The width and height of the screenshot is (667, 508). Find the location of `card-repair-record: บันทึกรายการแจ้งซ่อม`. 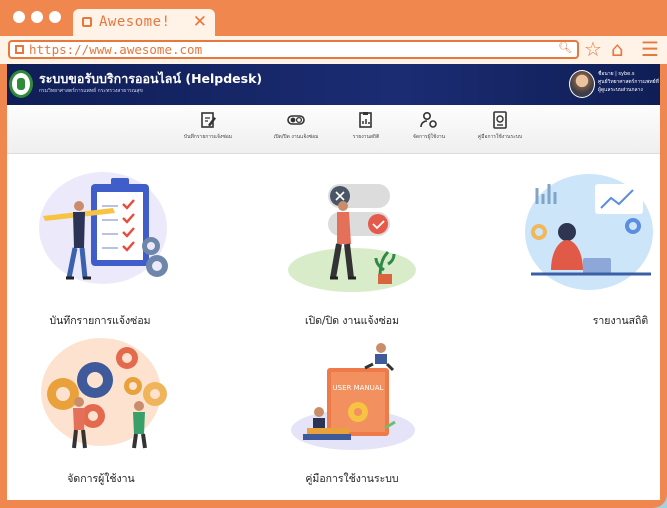

card-repair-record: บันทึกรายการแจ้งซ่อม is located at coordinates (100, 250).